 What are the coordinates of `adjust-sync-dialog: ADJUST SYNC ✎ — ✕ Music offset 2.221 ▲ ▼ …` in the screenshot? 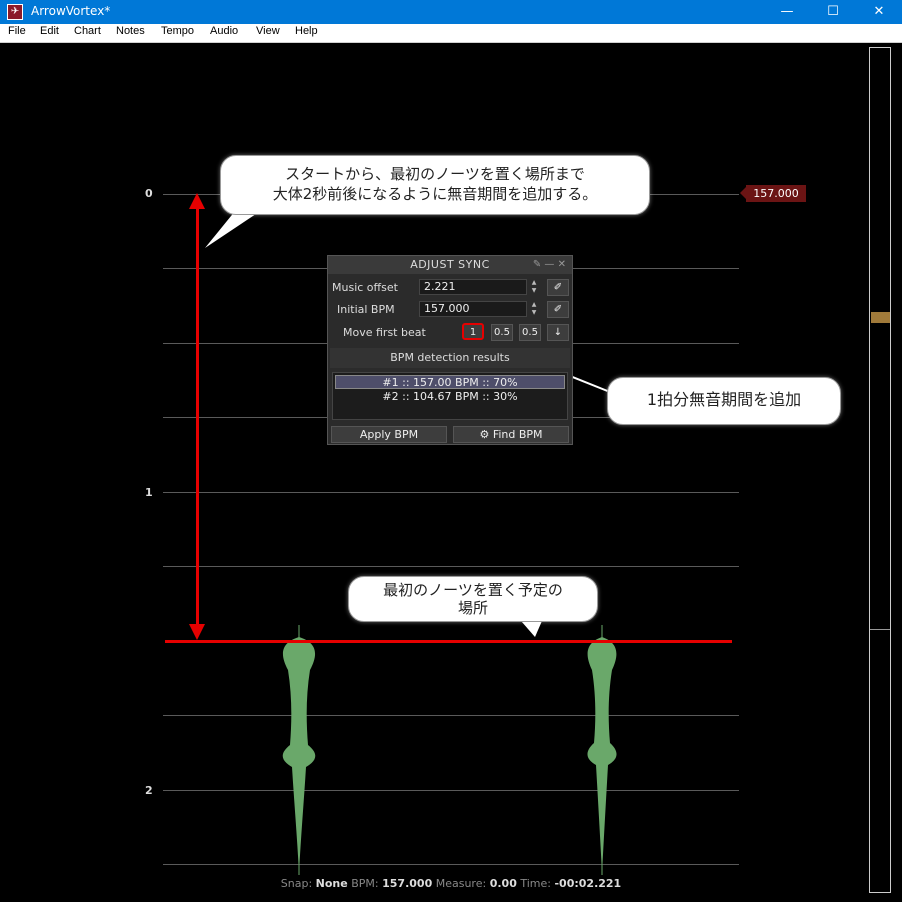 It's located at (450, 350).